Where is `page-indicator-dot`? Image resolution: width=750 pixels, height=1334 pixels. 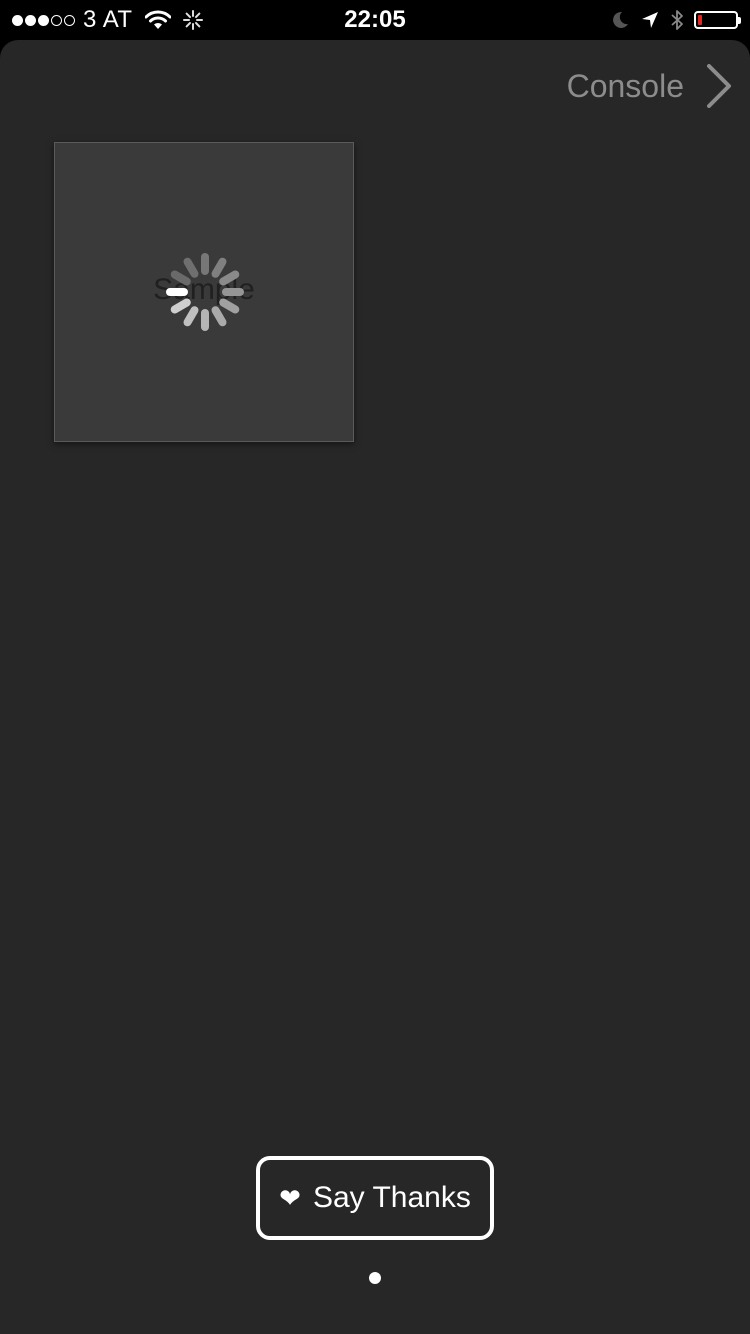 page-indicator-dot is located at coordinates (375, 1278).